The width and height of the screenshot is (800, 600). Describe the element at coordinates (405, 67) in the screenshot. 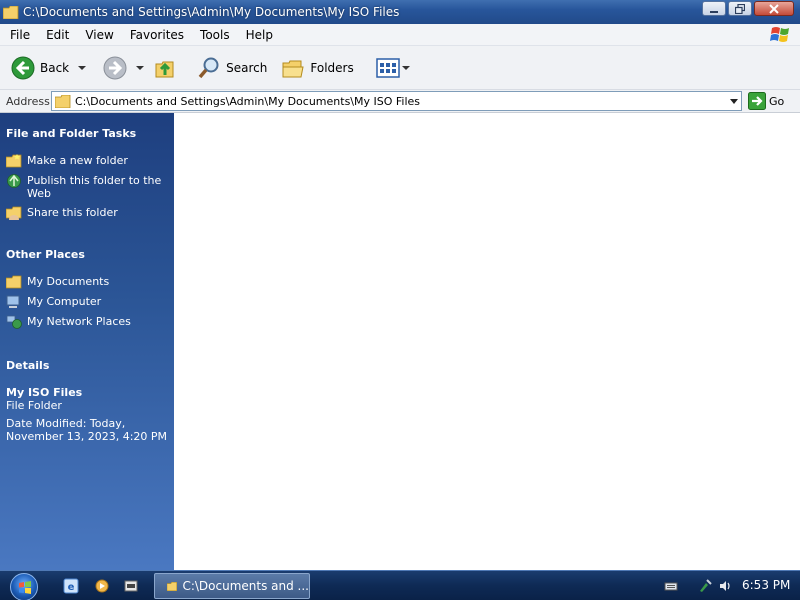

I see `views-dropdown-icon` at that location.